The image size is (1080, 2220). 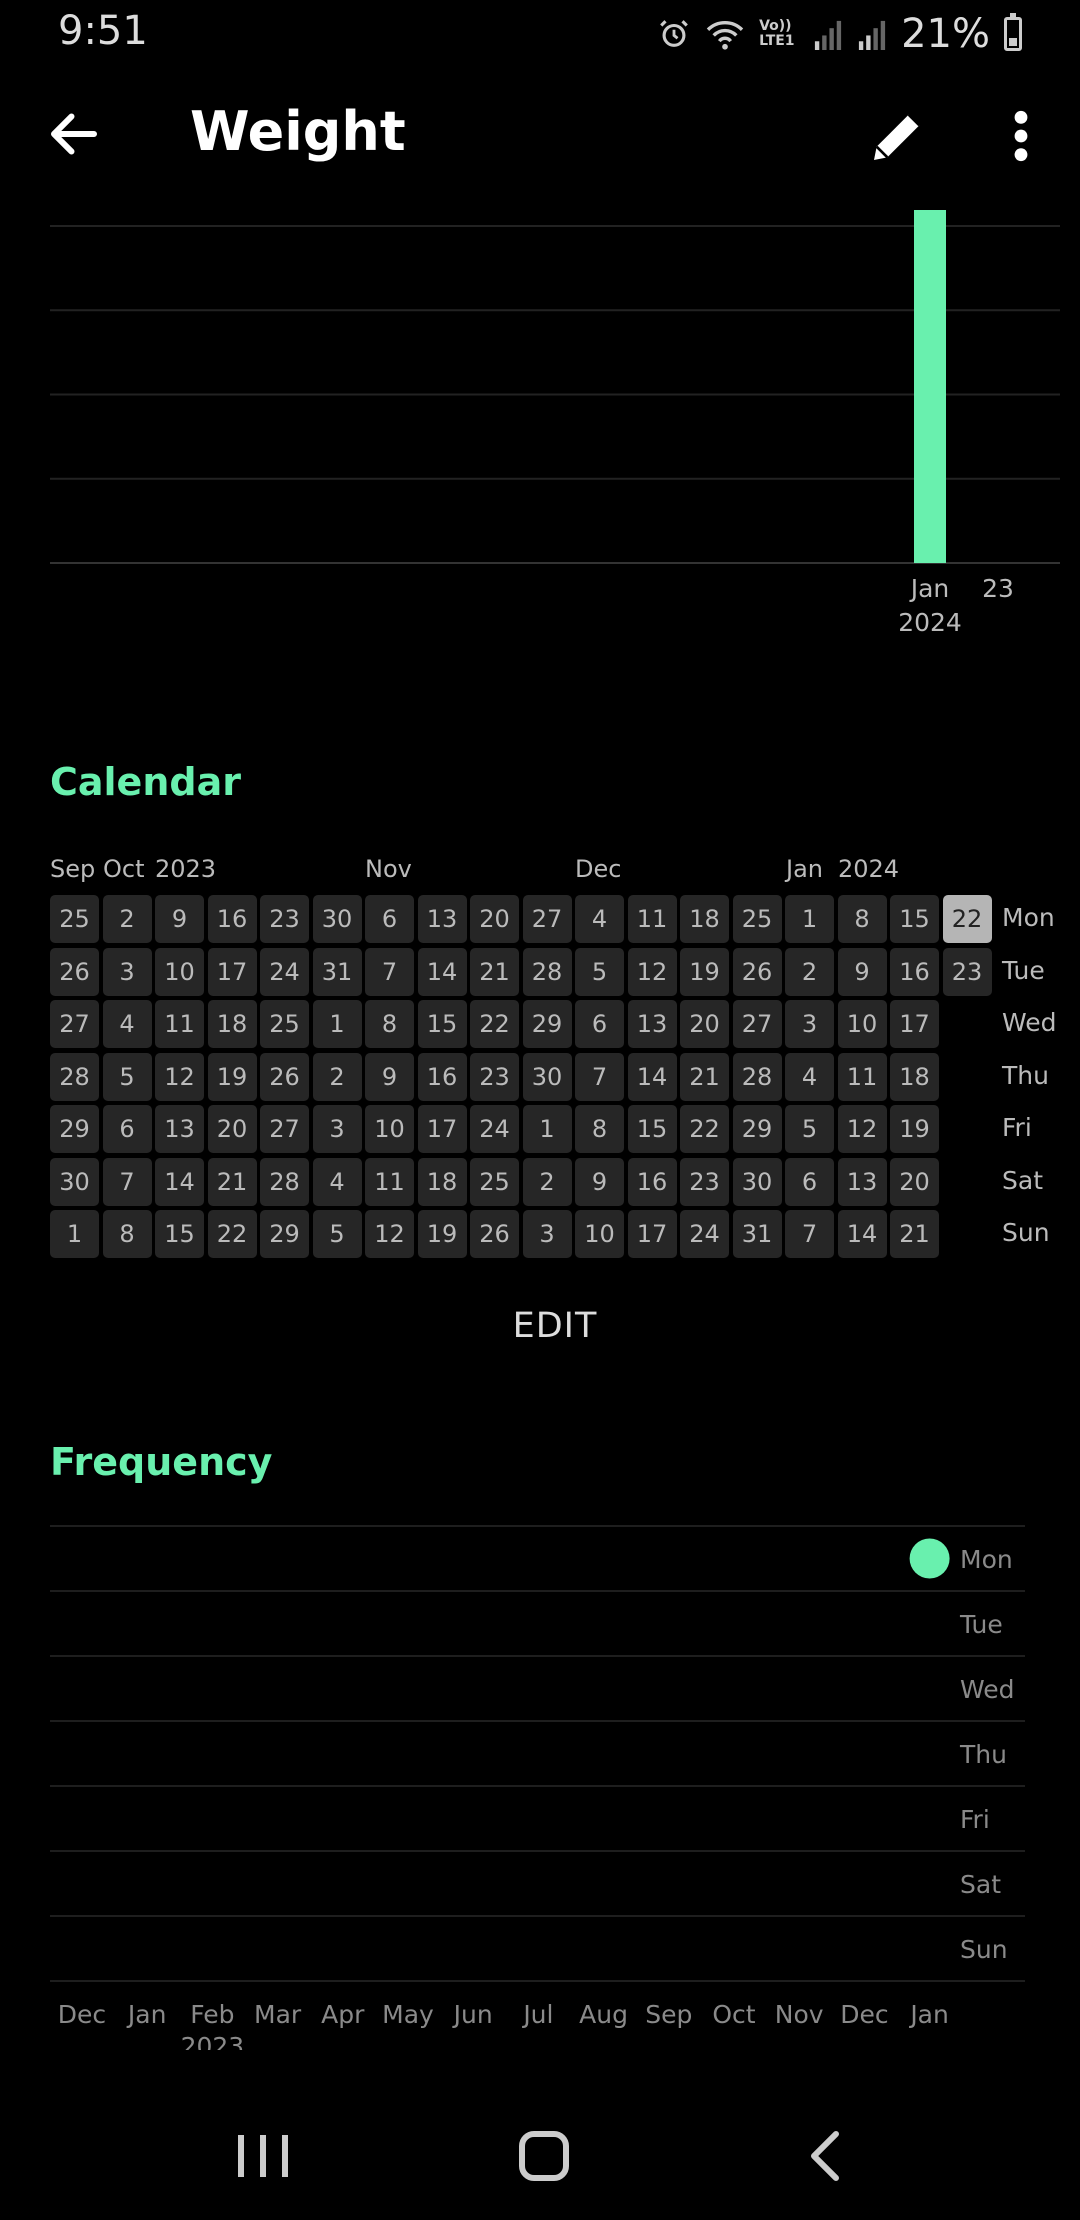 I want to click on recent-apps-icon, so click(x=263, y=2156).